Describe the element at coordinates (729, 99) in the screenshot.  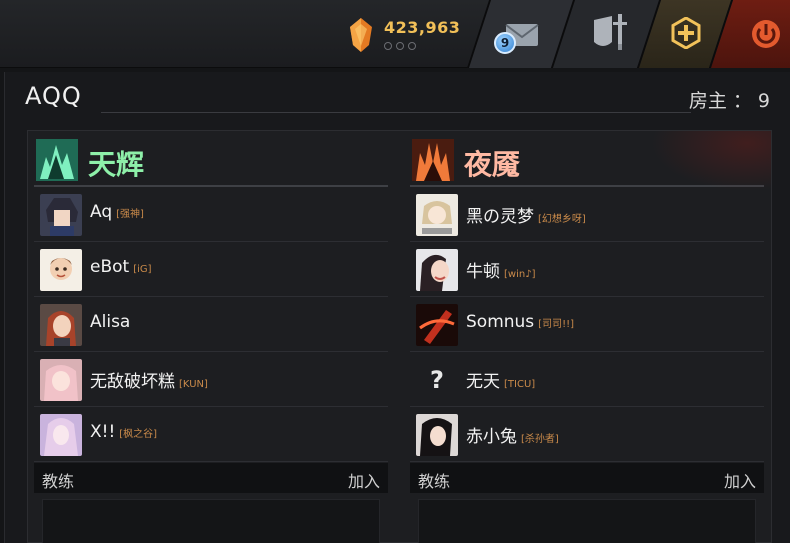
I see `host-info: 房主： 9` at that location.